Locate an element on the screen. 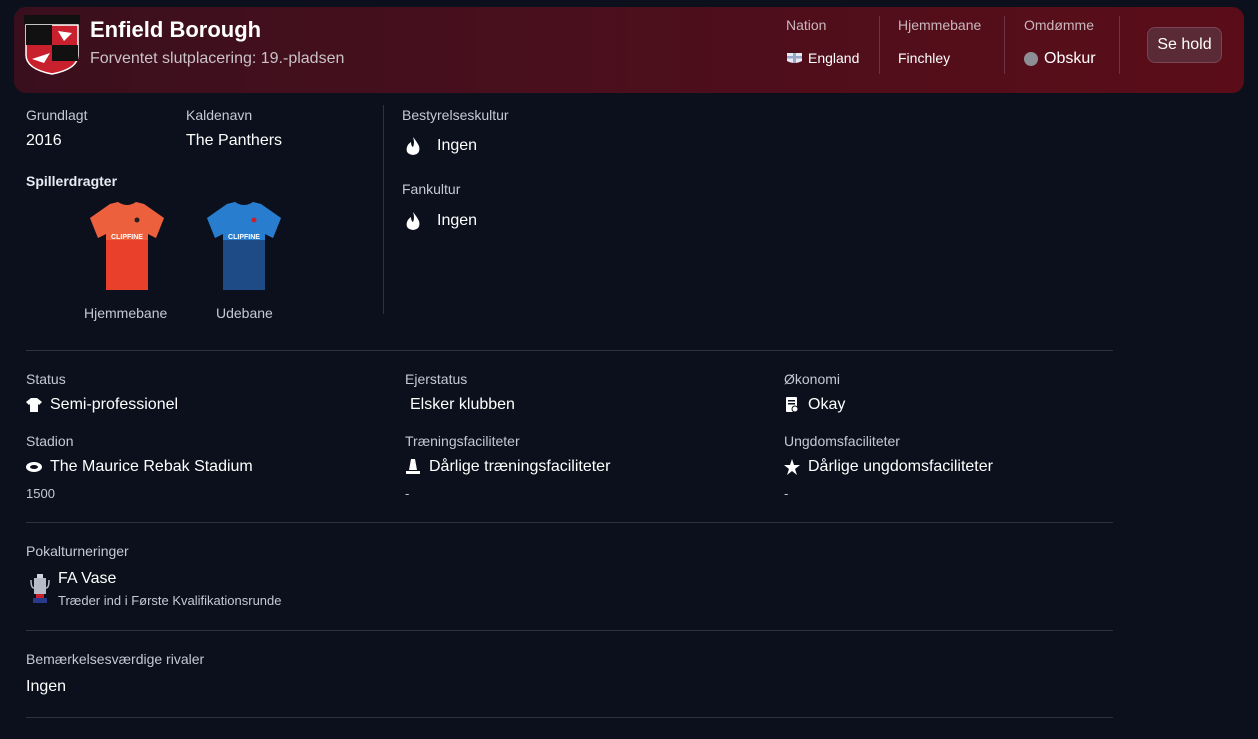 This screenshot has width=1258, height=739. board-culture-value: Ingen is located at coordinates (441, 146).